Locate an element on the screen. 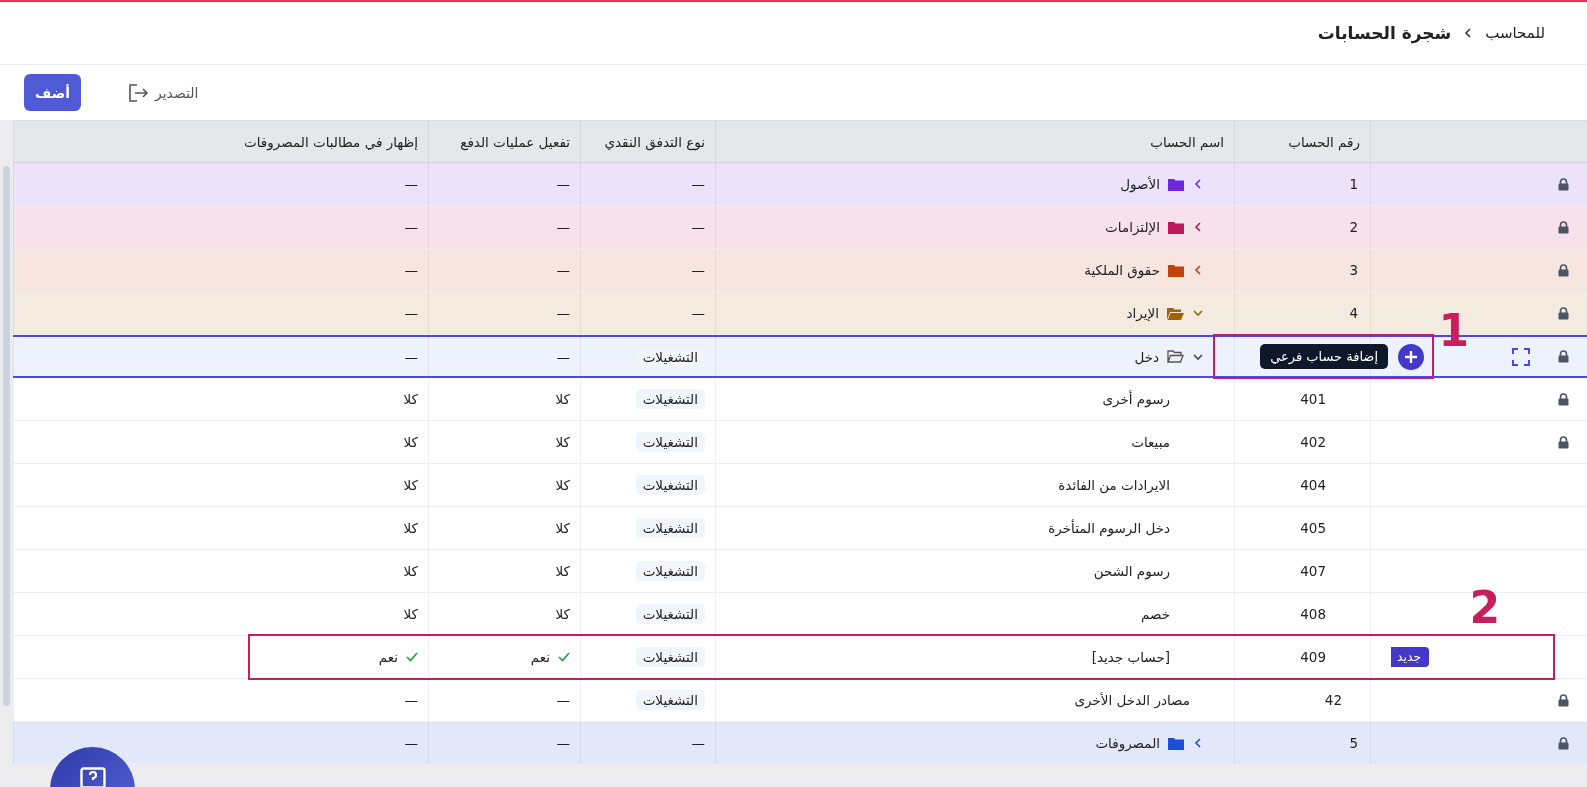 This screenshot has height=787, width=1587. account-name: الايرادات من الفائدة is located at coordinates (1114, 485).